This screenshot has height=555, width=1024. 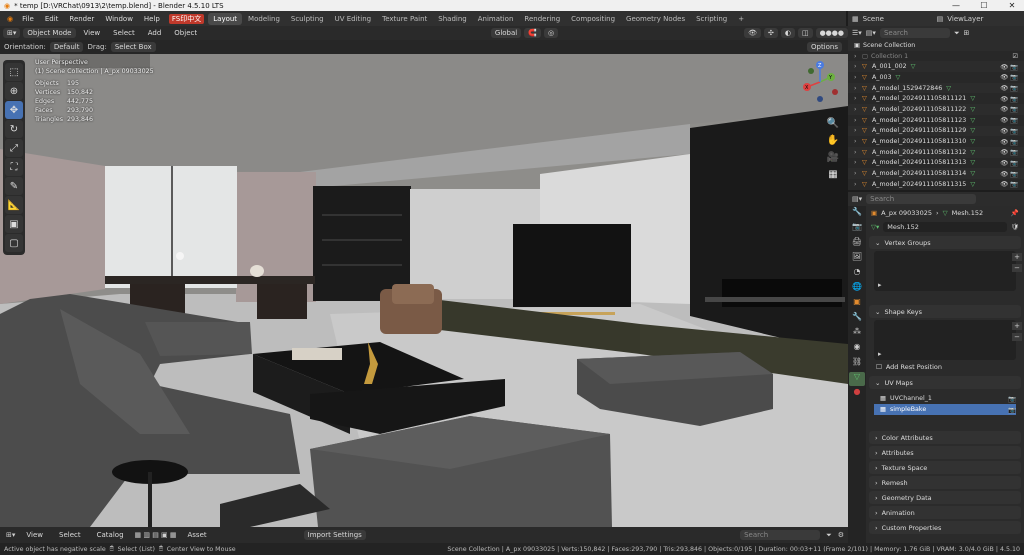 I want to click on snap-icon: 🧲, so click(x=532, y=33).